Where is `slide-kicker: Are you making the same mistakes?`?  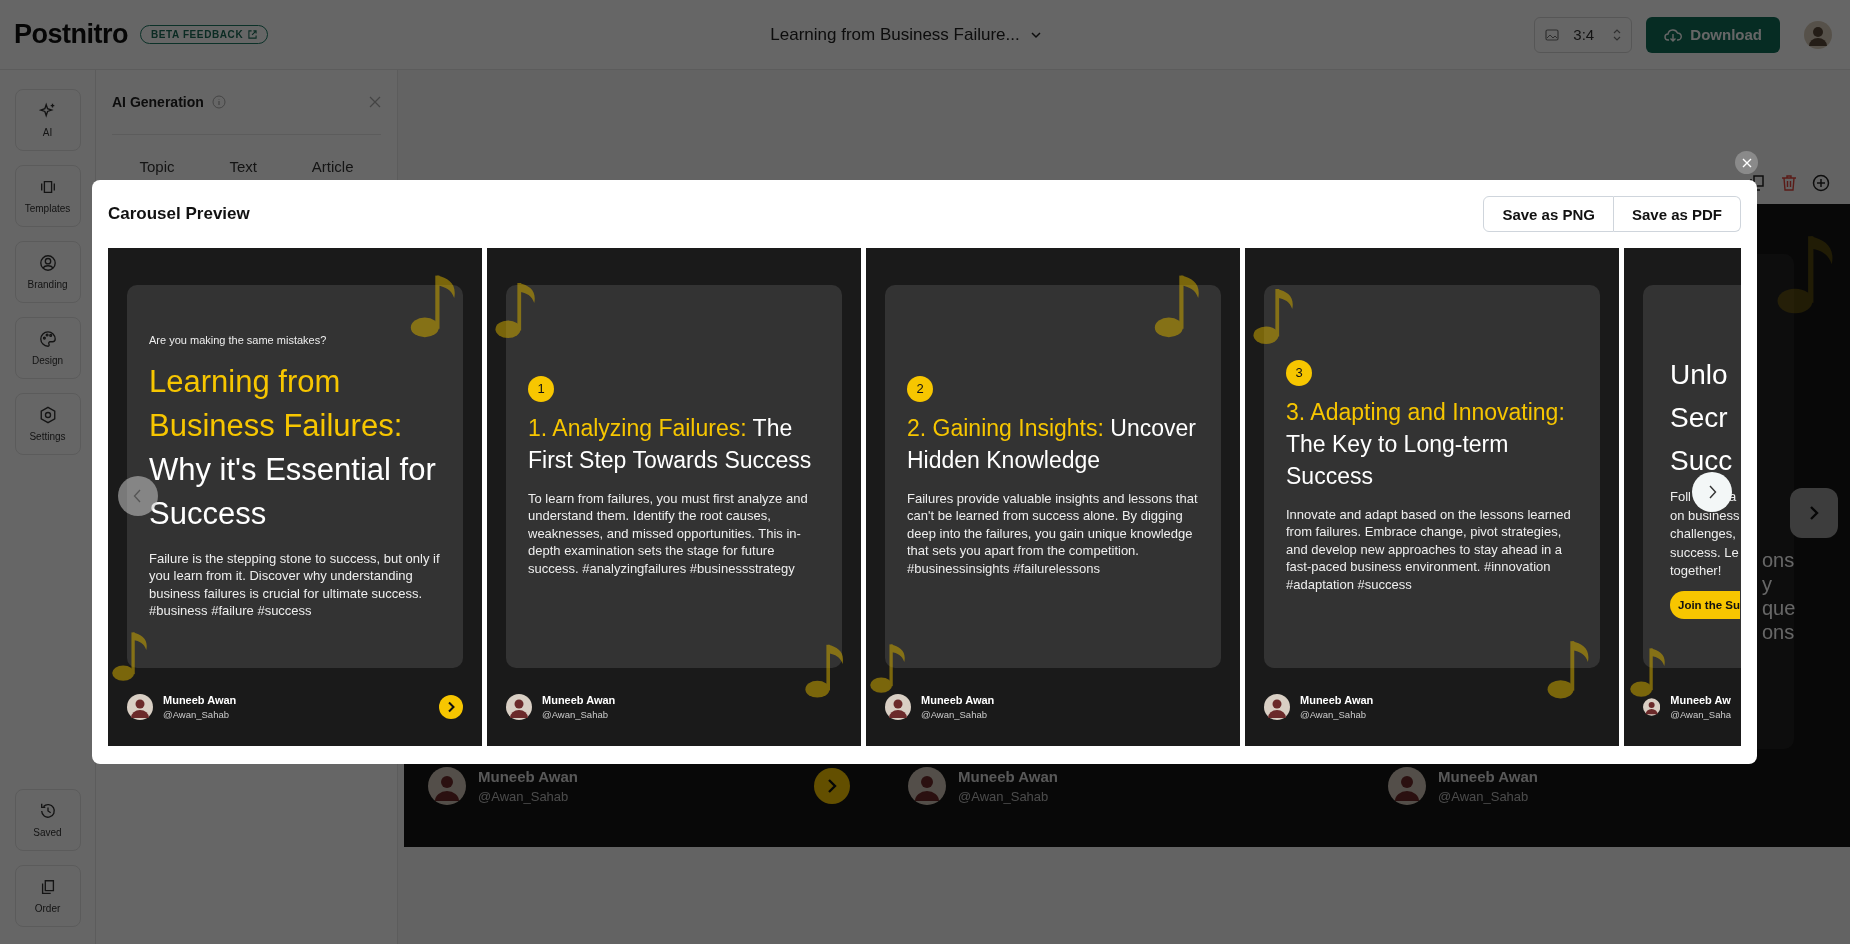
slide-kicker: Are you making the same mistakes? is located at coordinates (238, 339).